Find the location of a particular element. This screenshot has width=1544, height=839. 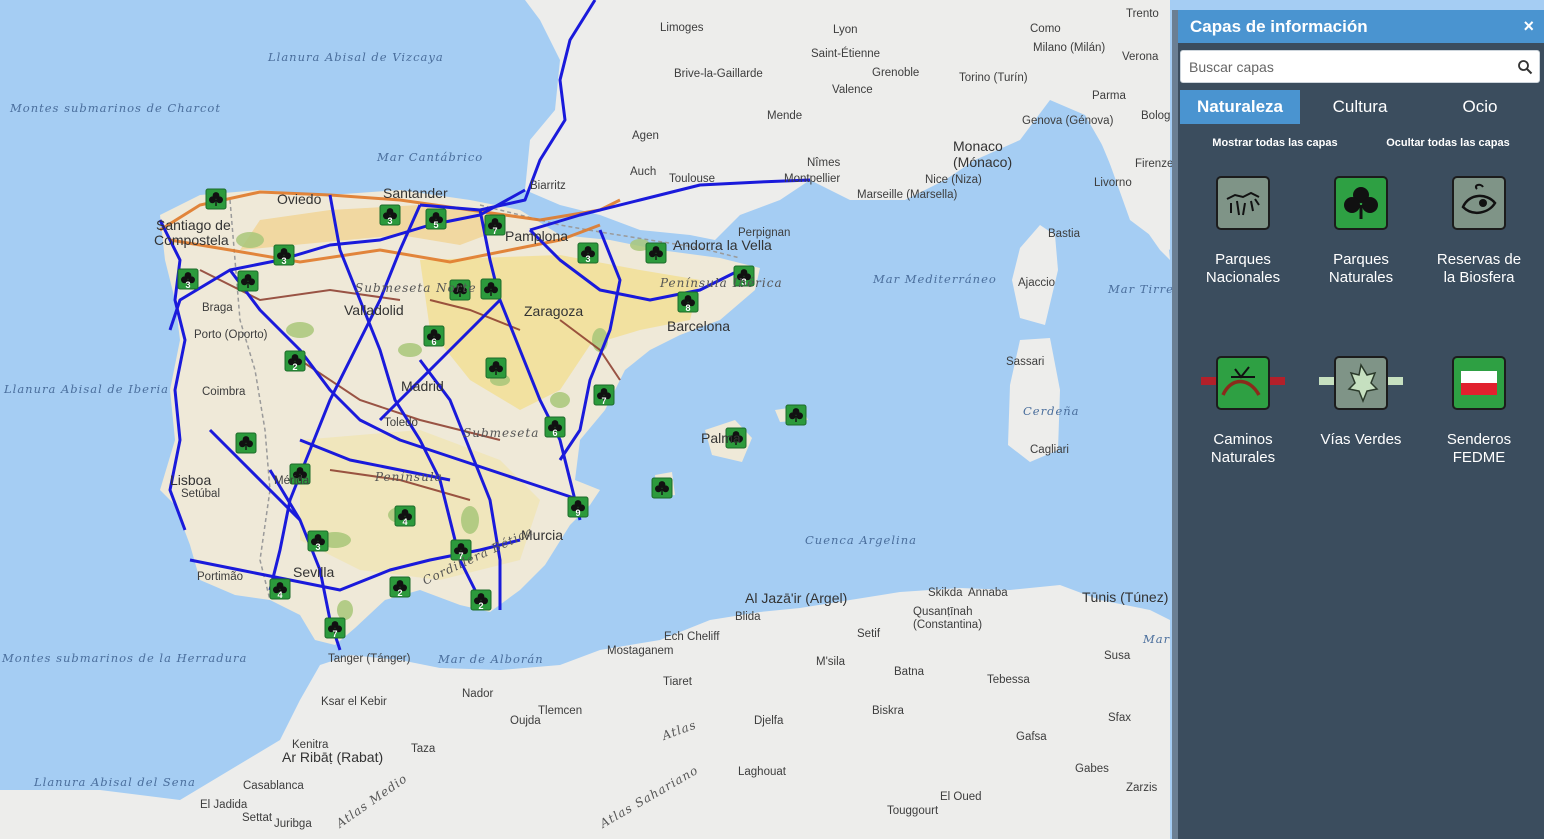

place-label: Gafsa is located at coordinates (1031, 737).